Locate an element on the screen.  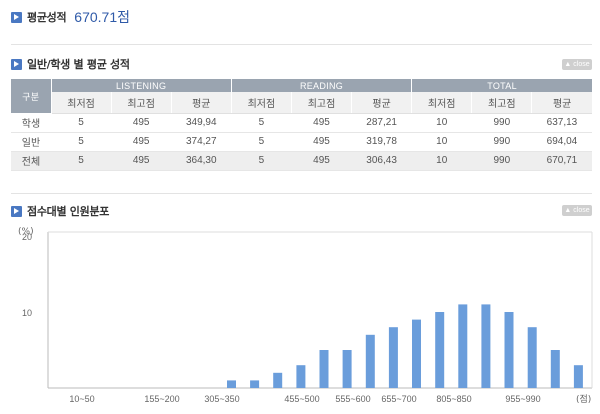
group-header-total: TOTAL is located at coordinates (501, 85).